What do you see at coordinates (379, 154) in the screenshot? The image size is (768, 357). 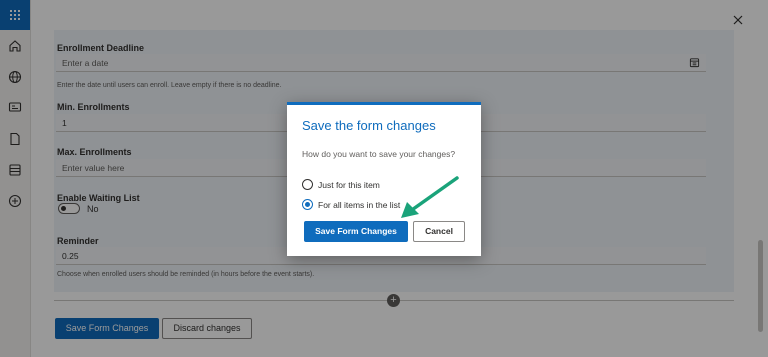 I see `dialog-question: How do you want to save your changes?` at bounding box center [379, 154].